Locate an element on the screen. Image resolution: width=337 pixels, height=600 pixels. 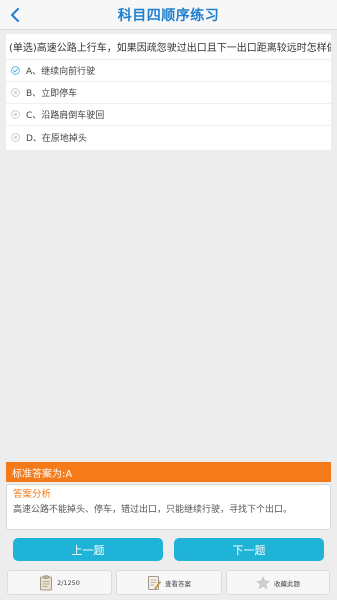
page-title: 科目四顺序练习 is located at coordinates (168, 15).